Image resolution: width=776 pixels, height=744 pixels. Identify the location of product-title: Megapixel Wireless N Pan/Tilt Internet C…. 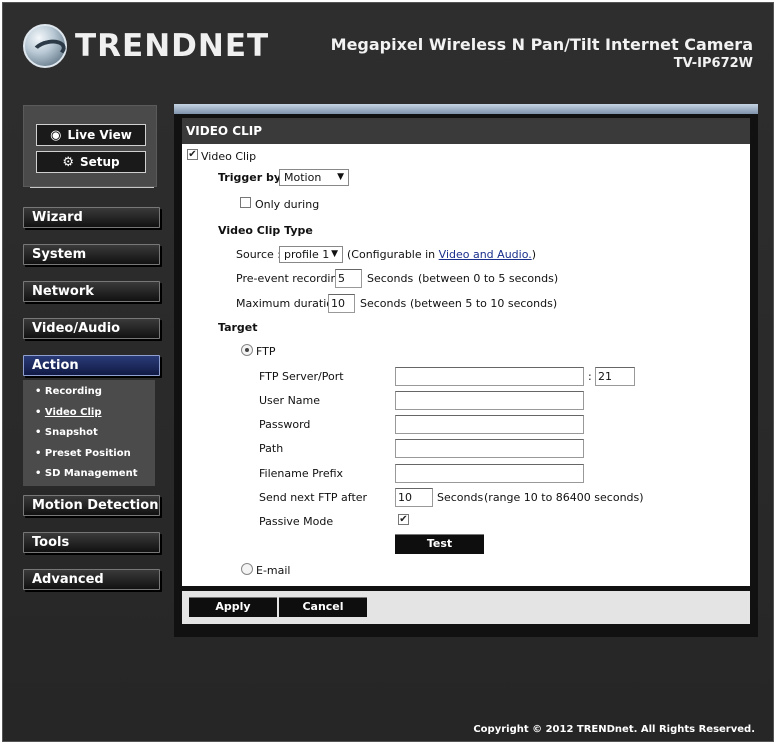
(542, 53).